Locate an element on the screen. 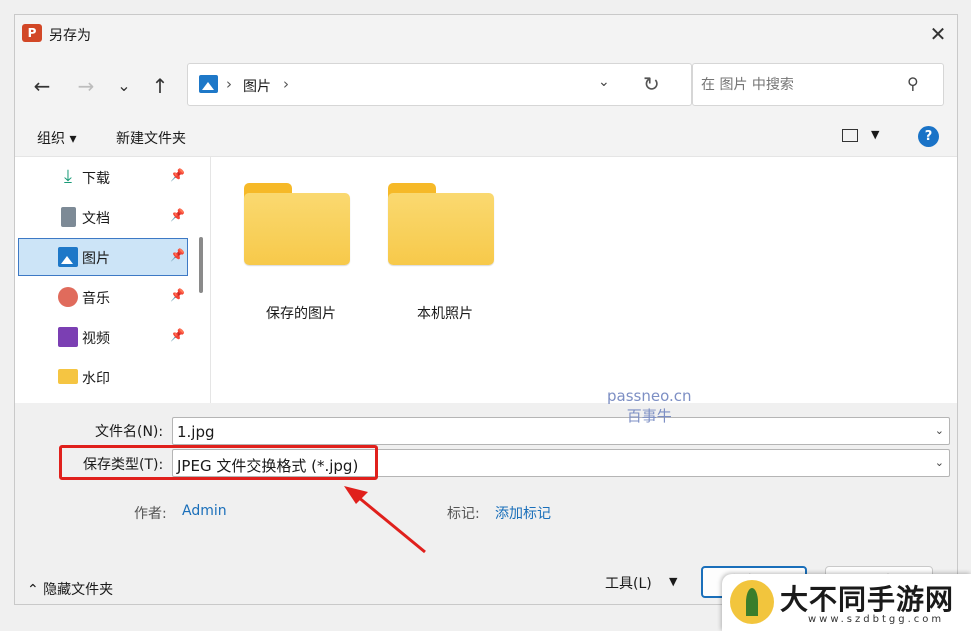 This screenshot has height=631, width=971. folder-name: 保存的图片 is located at coordinates (301, 314).